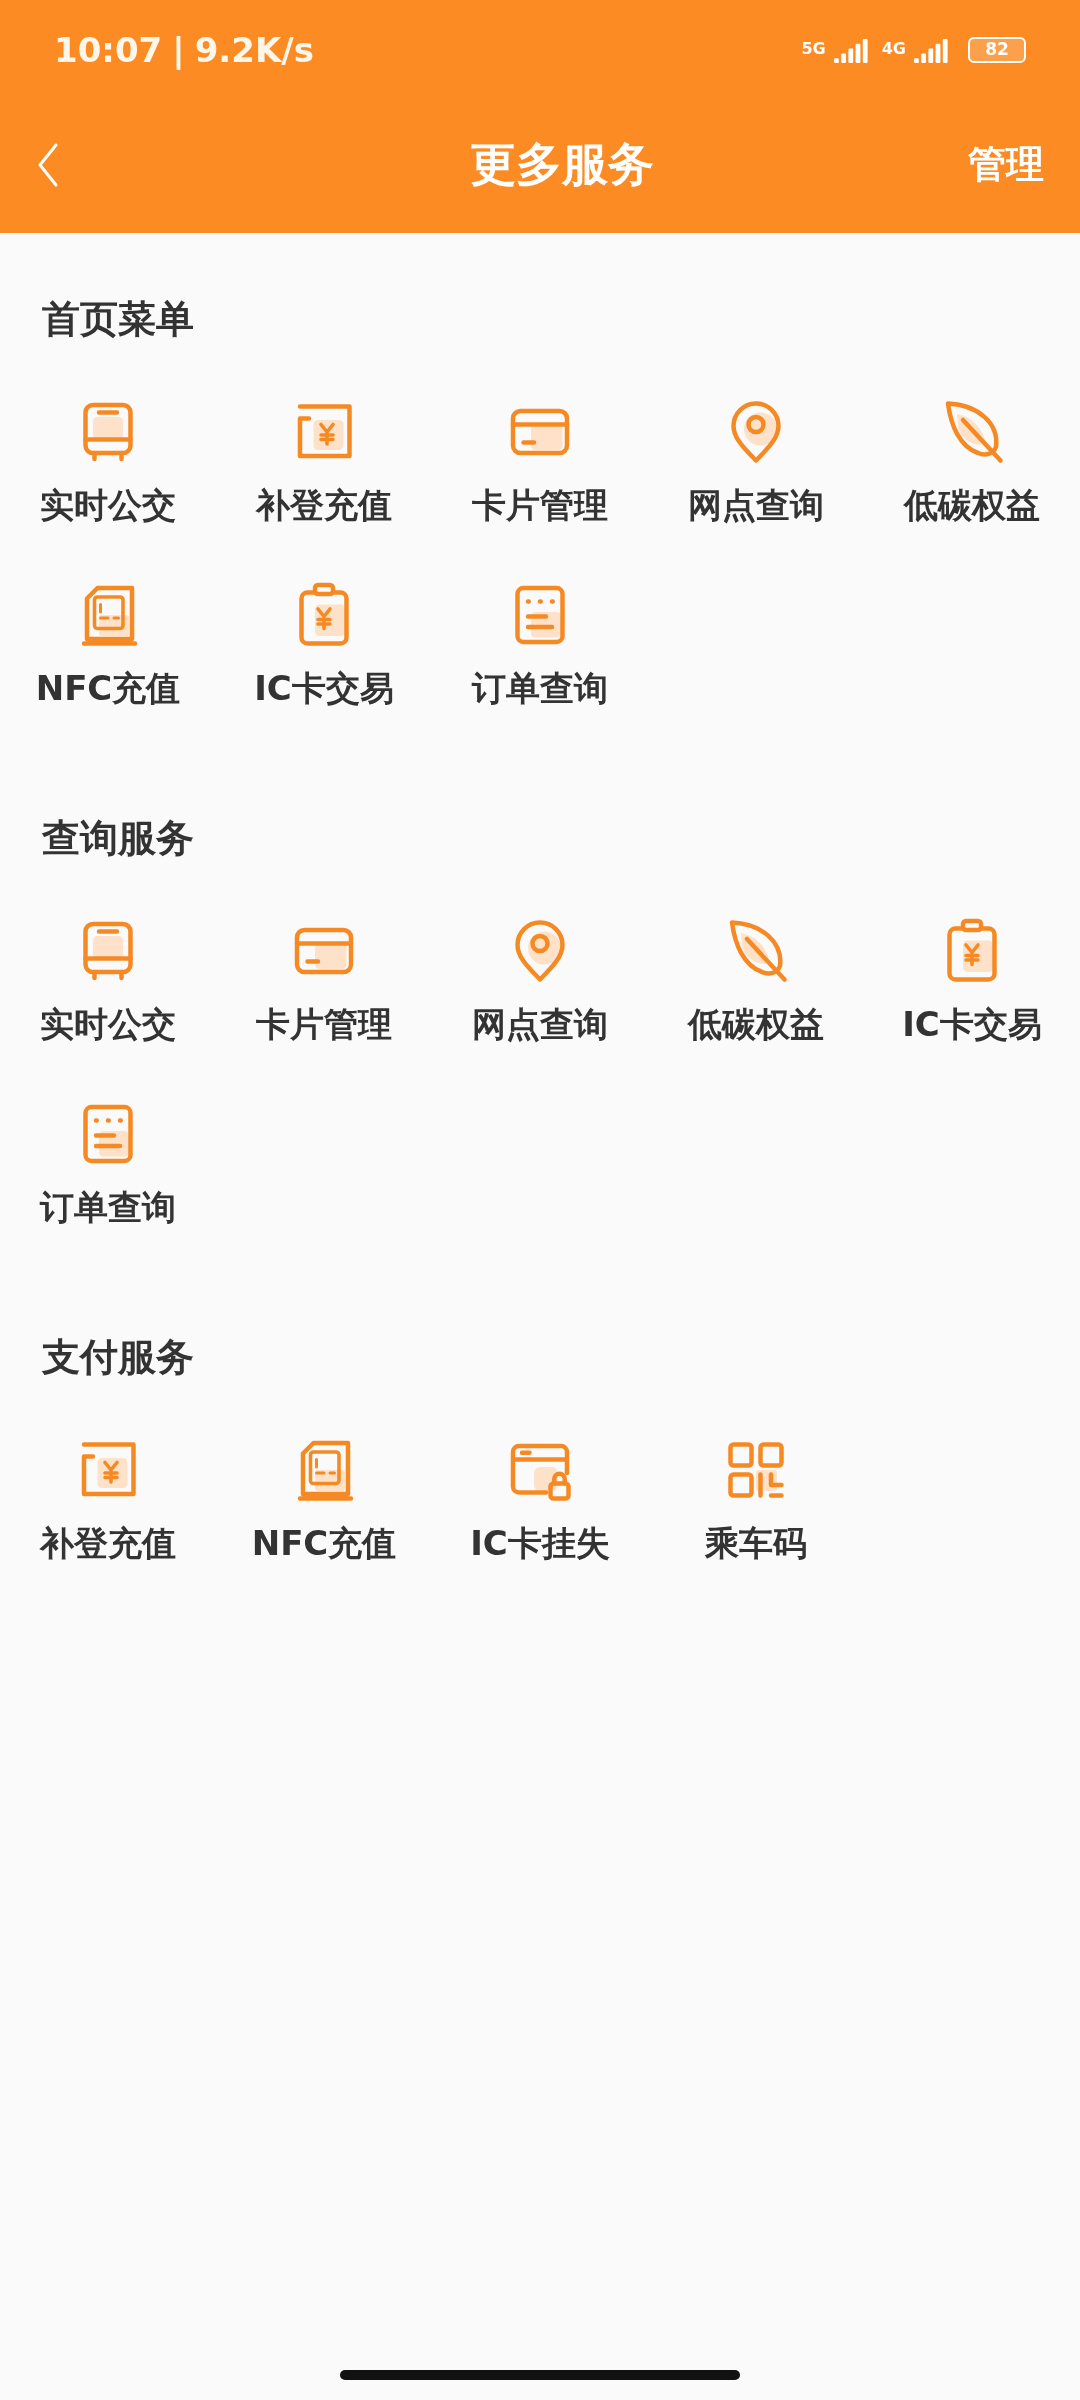  What do you see at coordinates (118, 319) in the screenshot?
I see `section-title: 首页菜单` at bounding box center [118, 319].